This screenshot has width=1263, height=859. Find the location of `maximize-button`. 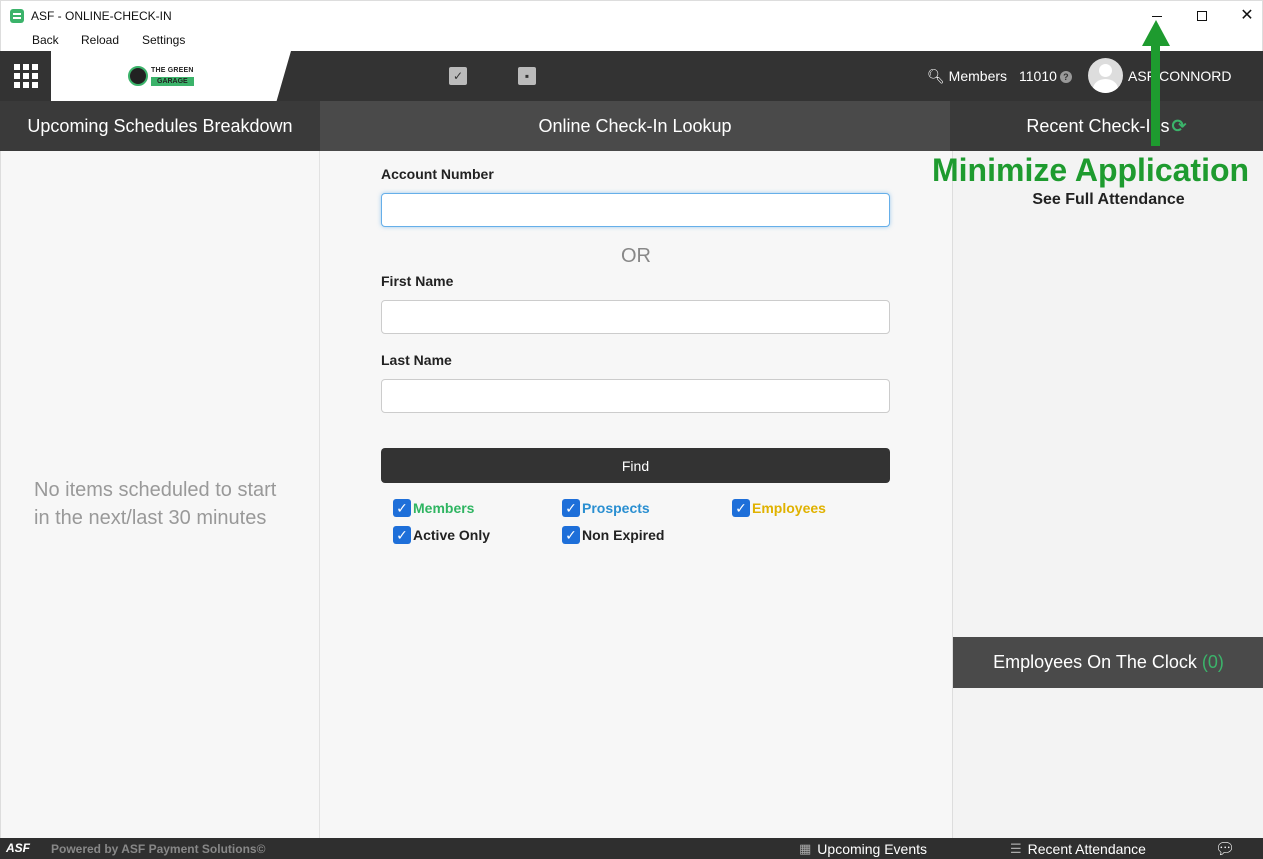

maximize-button is located at coordinates (1202, 16).